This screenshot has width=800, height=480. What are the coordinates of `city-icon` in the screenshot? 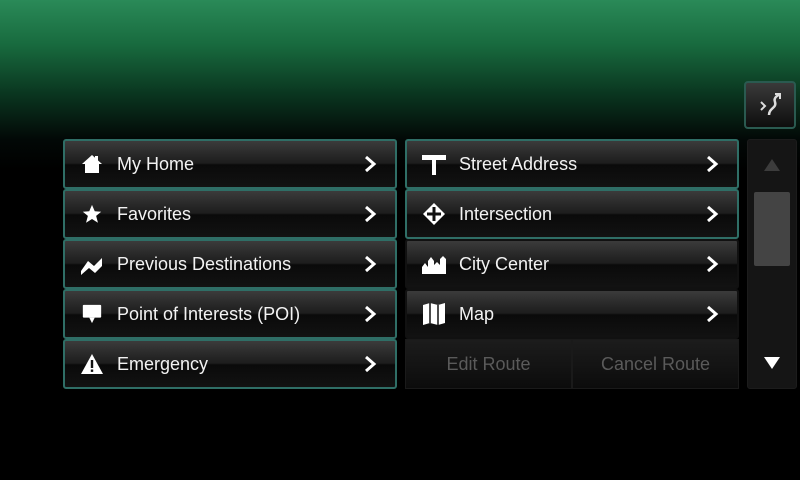 It's located at (434, 264).